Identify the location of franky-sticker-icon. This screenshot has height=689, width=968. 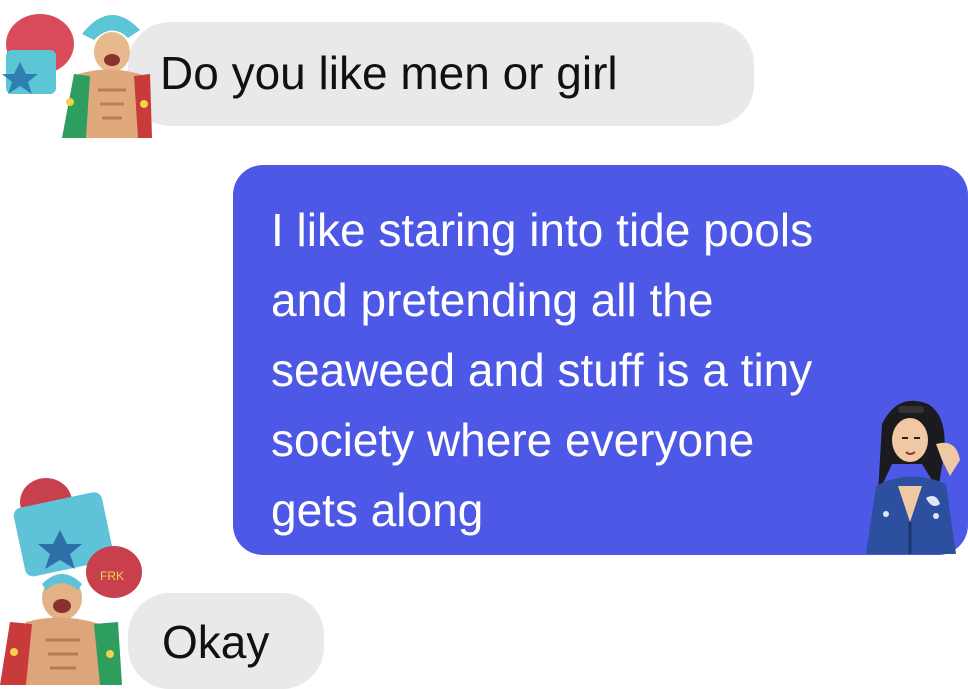
(77, 76).